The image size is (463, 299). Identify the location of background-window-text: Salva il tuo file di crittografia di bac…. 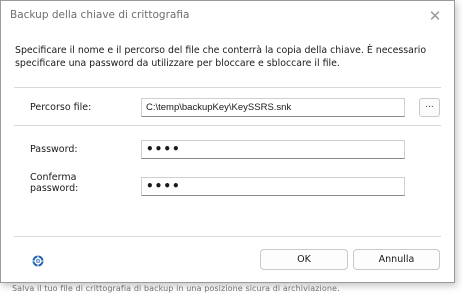
(176, 288).